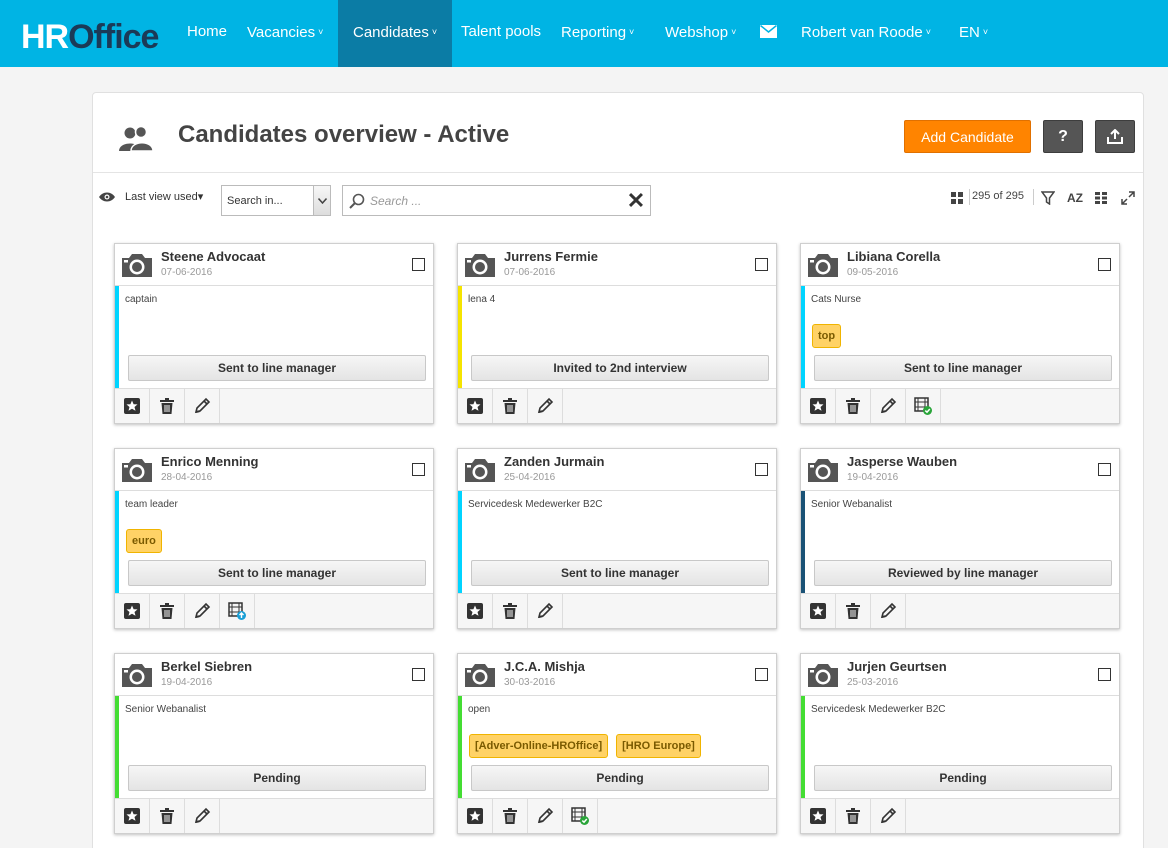  What do you see at coordinates (897, 666) in the screenshot?
I see `candidate-name: Jurjen Geurtsen` at bounding box center [897, 666].